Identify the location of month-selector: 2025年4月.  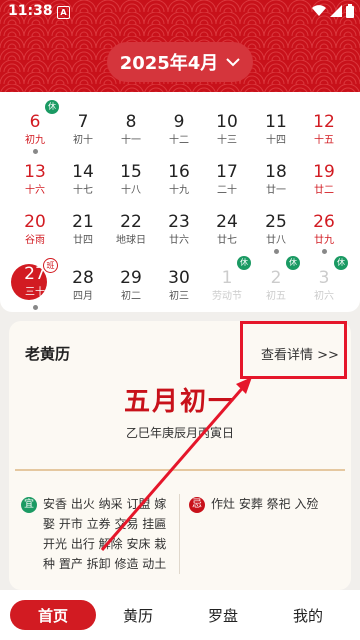
(180, 62).